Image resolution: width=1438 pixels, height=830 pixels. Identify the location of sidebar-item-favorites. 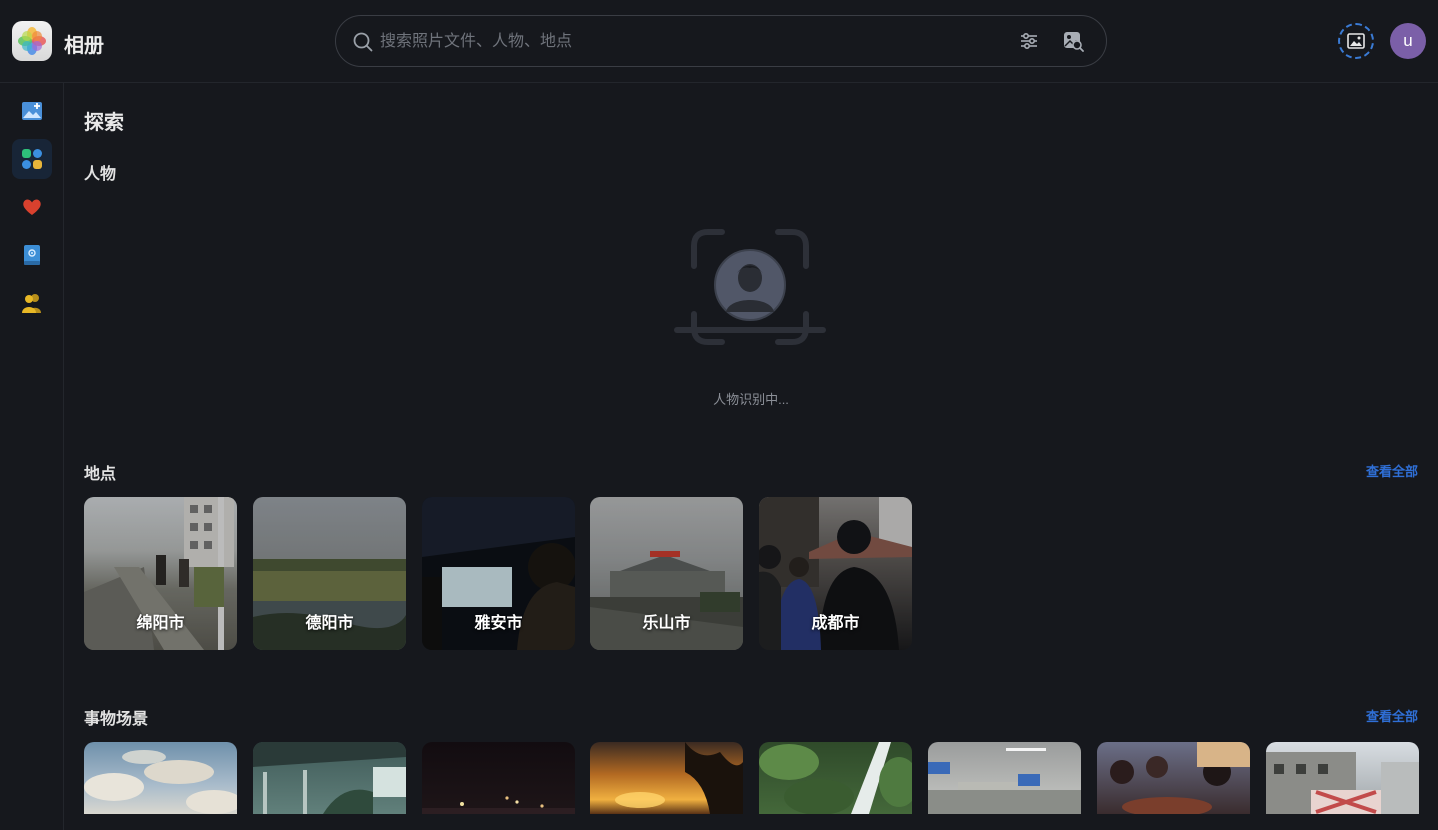
(32, 207).